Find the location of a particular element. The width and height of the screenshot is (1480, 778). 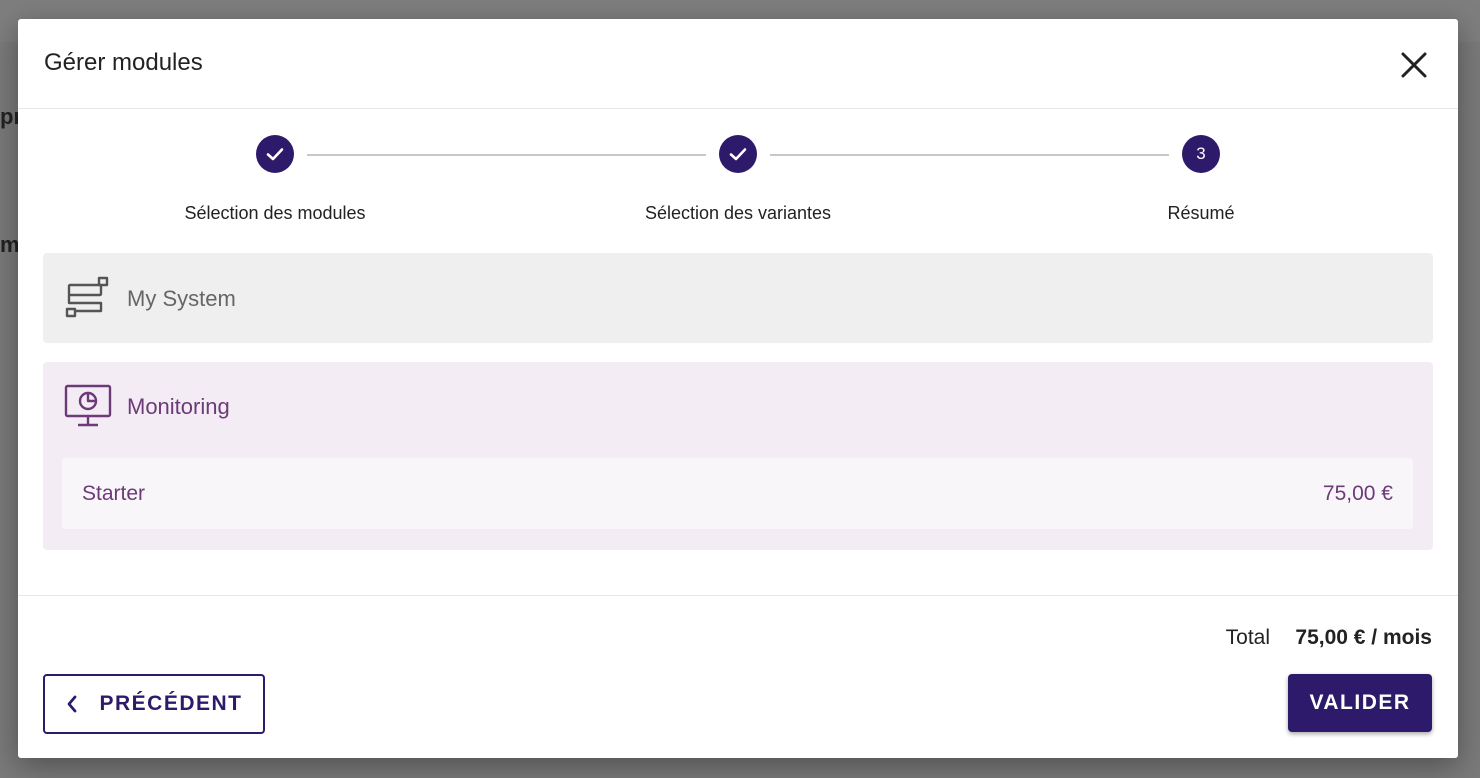

step-1-label: Sélection des modules is located at coordinates (275, 213).